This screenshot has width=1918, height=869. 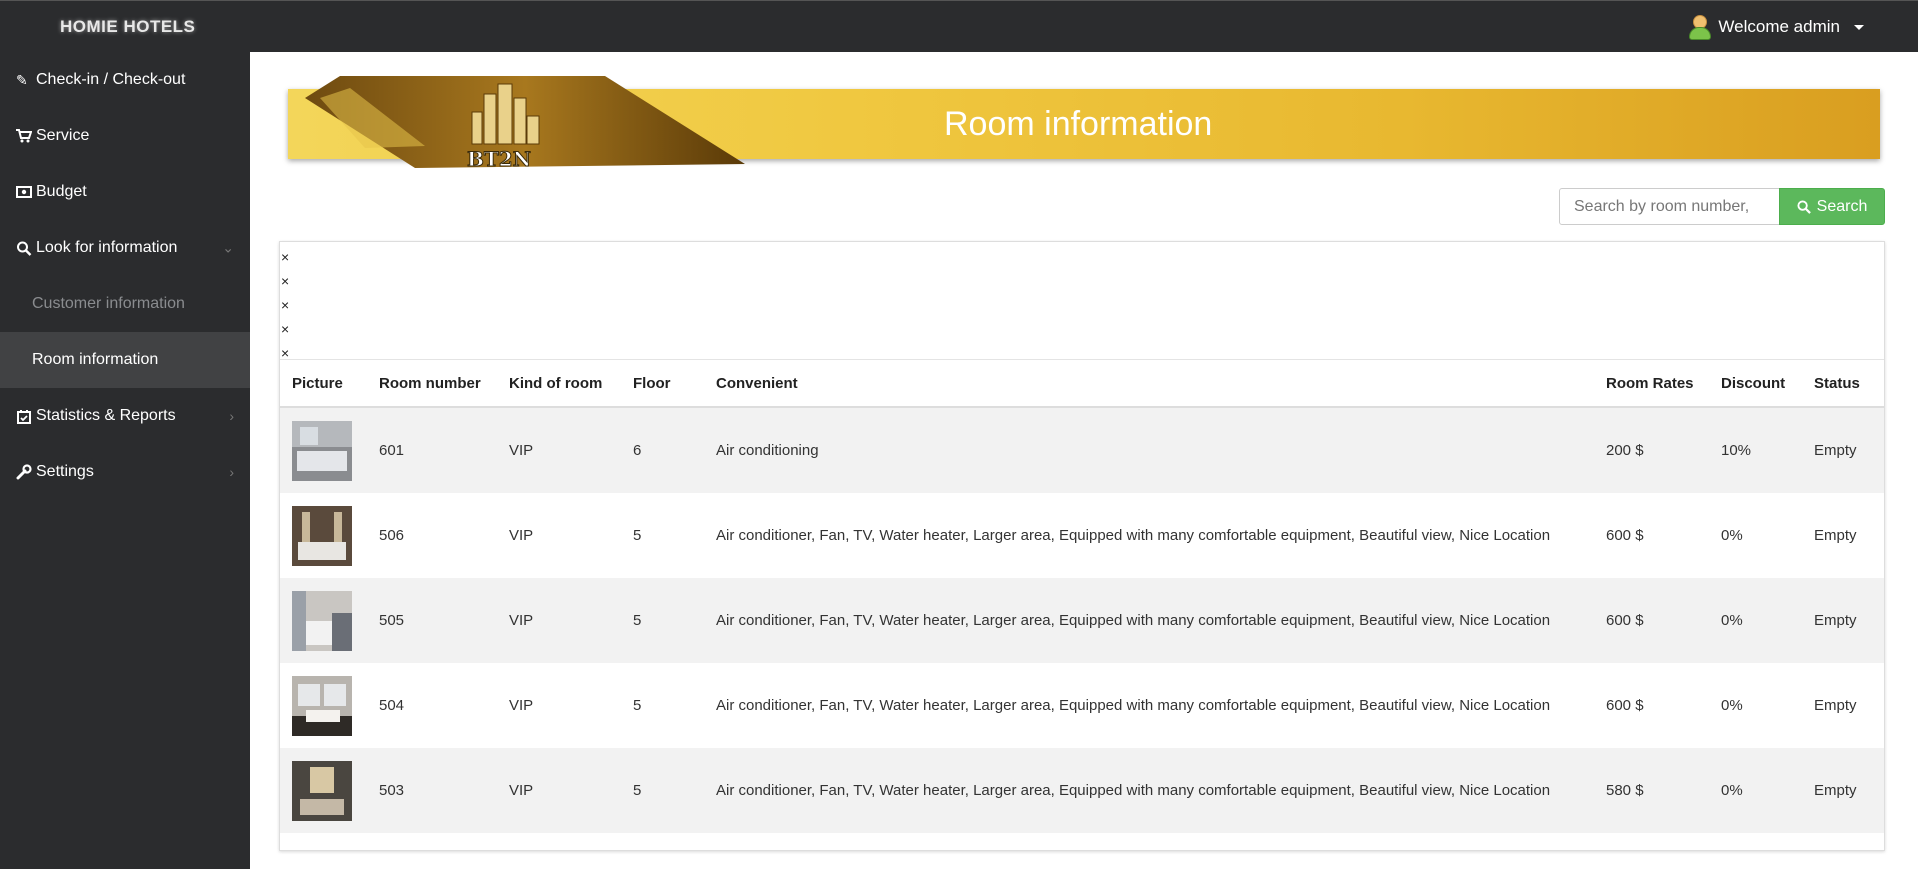 I want to click on discount-cell: 10%, so click(x=1755, y=450).